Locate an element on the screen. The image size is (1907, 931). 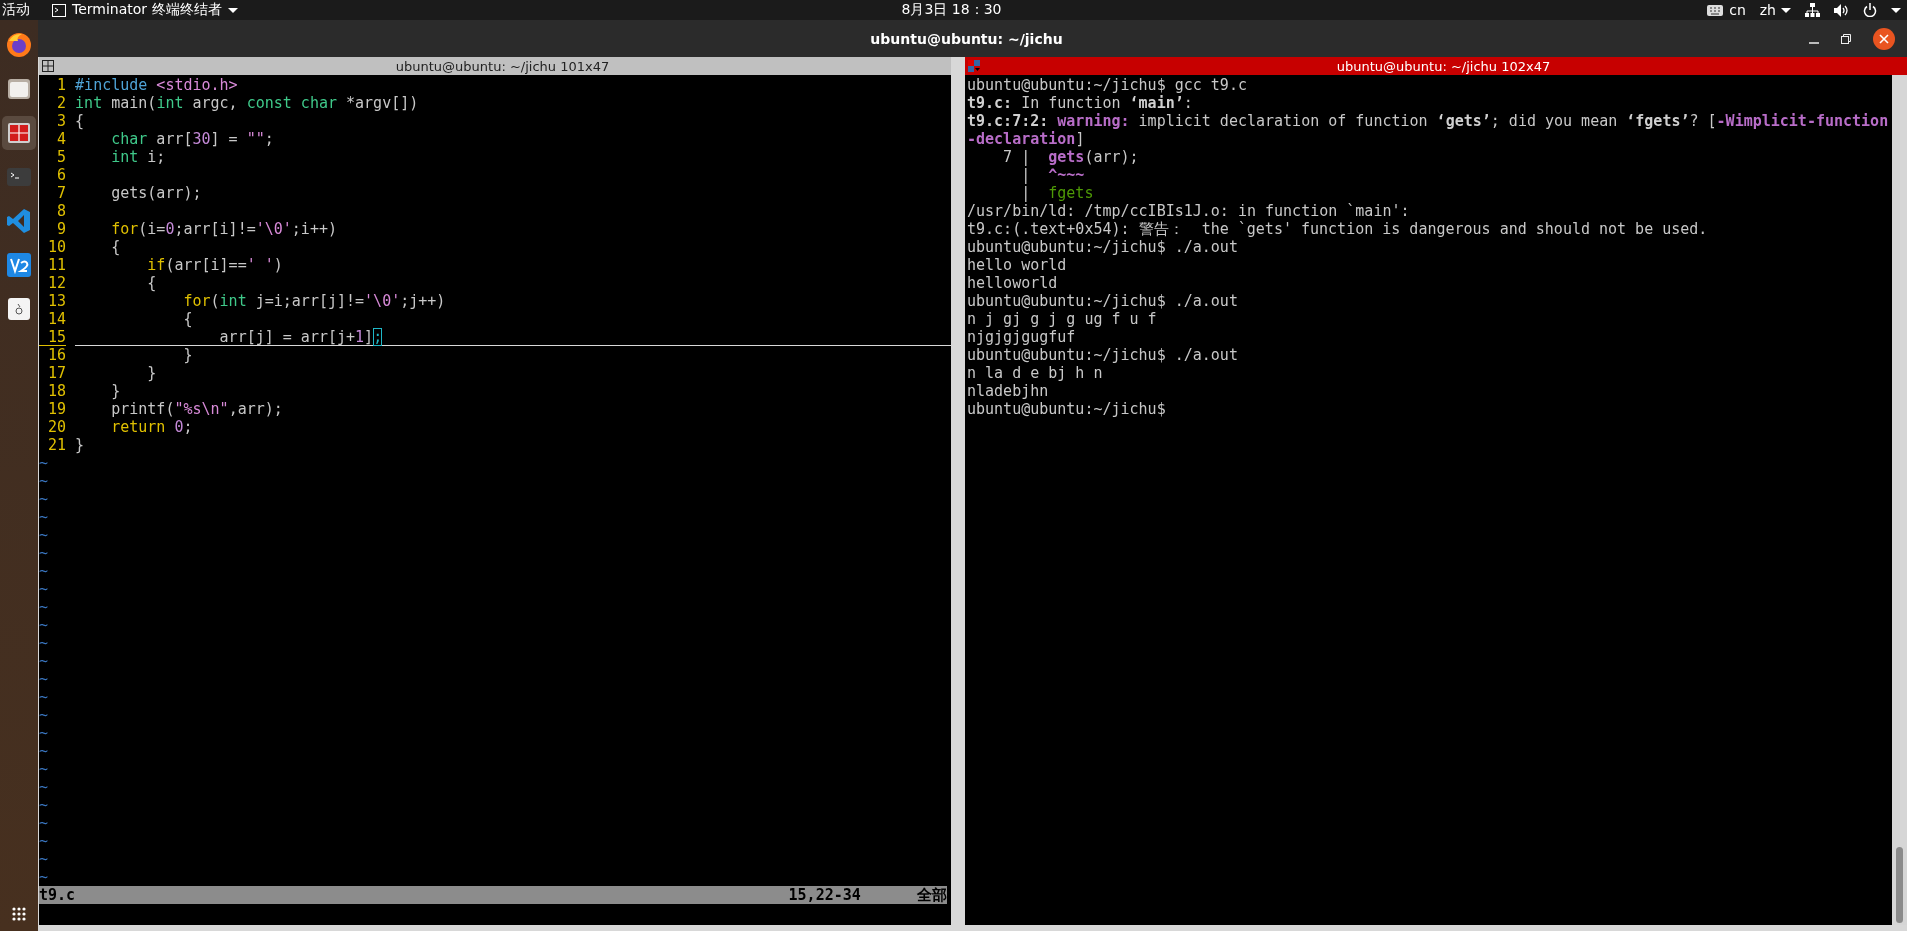
terminal-line: ubuntu@ubuntu:~/jichu$ gcc t9.c is located at coordinates (1107, 85).